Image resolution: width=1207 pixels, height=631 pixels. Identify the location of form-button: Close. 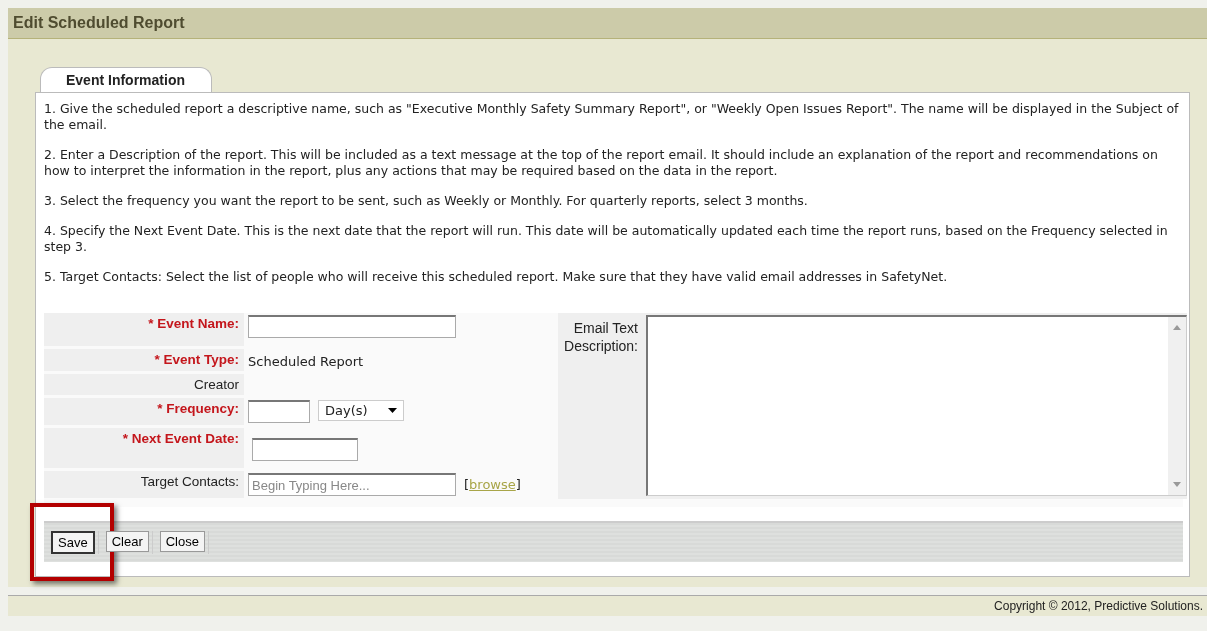
(182, 541).